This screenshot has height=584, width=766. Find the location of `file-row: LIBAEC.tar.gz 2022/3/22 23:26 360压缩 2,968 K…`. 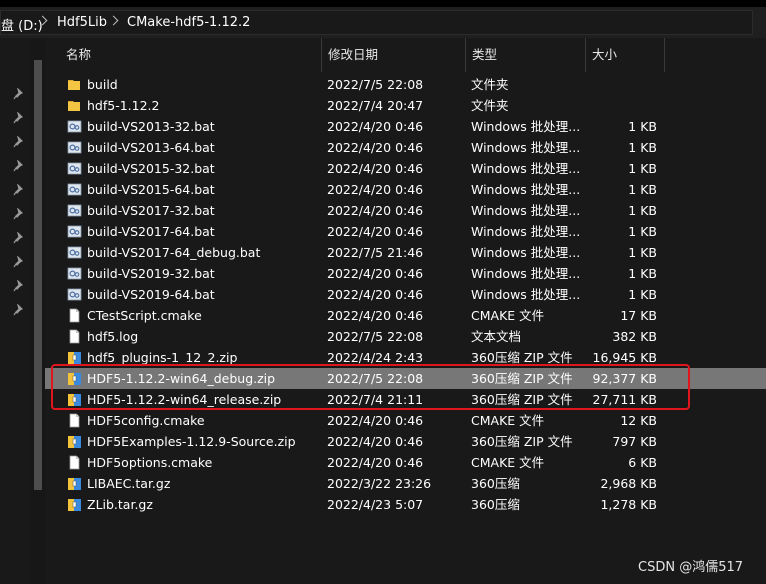

file-row: LIBAEC.tar.gz 2022/3/22 23:26 360压缩 2,968 K… is located at coordinates (405, 483).